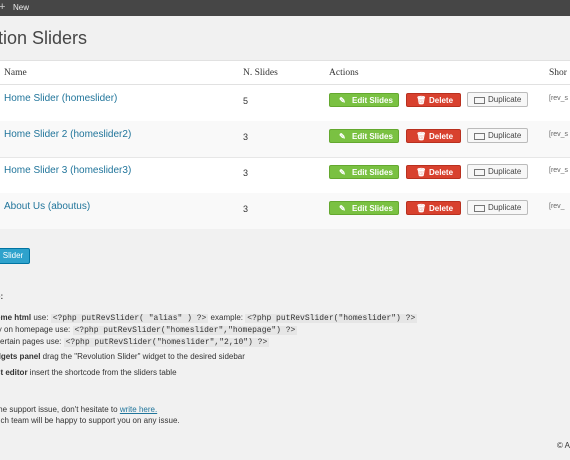 Image resolution: width=570 pixels, height=460 pixels. I want to click on slide-count: 5, so click(246, 101).